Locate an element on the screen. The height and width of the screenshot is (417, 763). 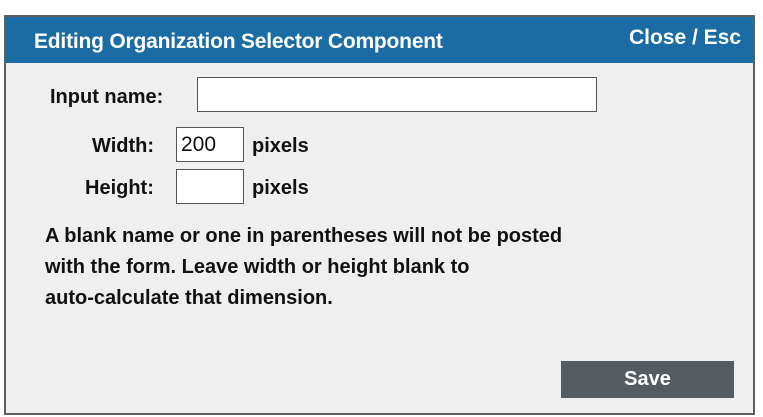
height-unit-label: pixels is located at coordinates (280, 188).